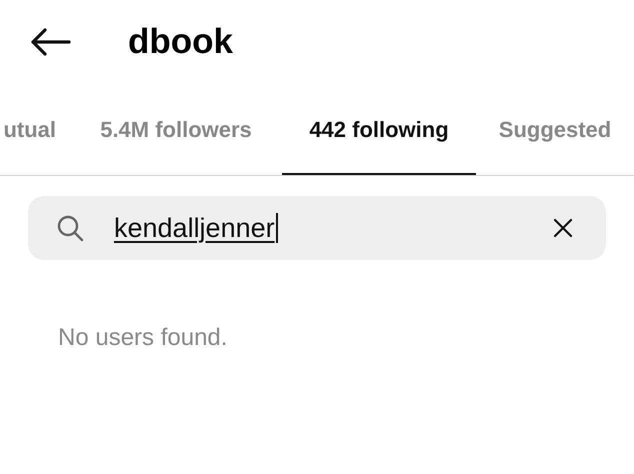  Describe the element at coordinates (379, 129) in the screenshot. I see `tab: 442 following` at that location.